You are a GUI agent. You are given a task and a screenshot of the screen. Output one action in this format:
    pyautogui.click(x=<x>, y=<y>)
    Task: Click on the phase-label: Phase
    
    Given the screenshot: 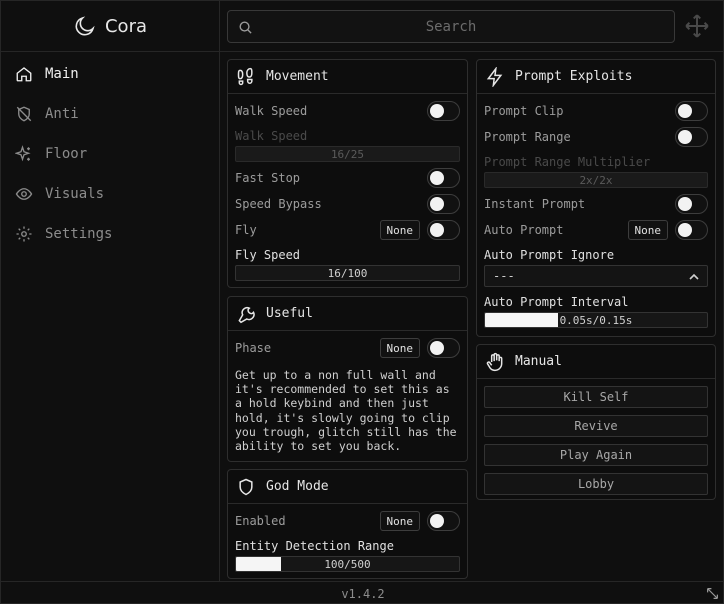 What is the action you would take?
    pyautogui.click(x=253, y=348)
    